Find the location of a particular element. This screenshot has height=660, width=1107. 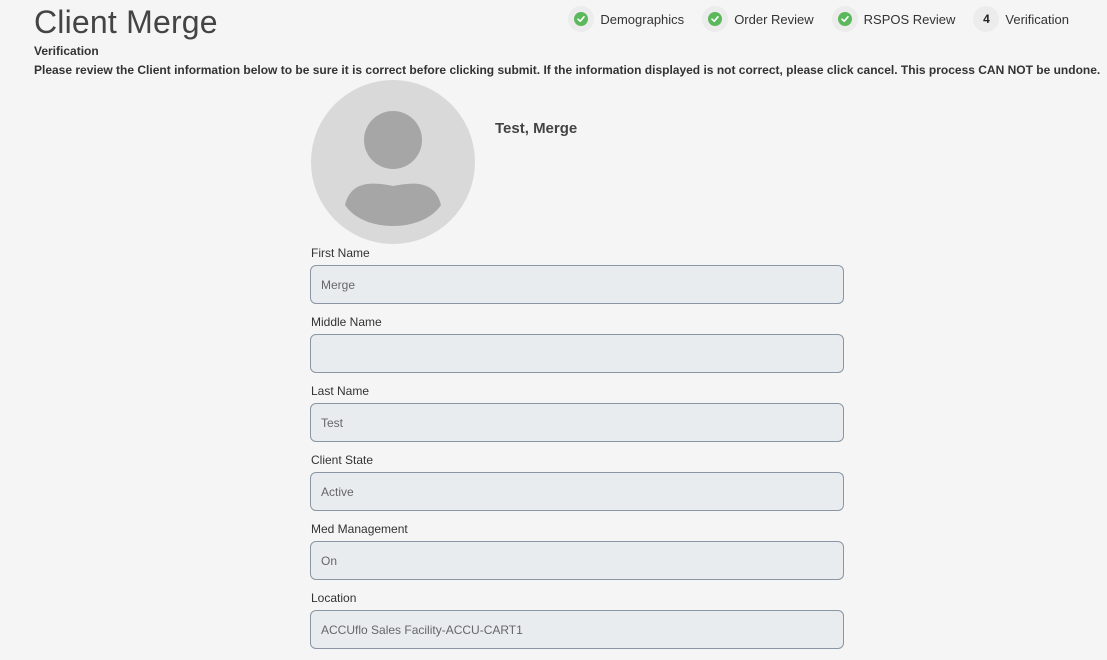

step-verification: 4 Verification is located at coordinates (1023, 19).